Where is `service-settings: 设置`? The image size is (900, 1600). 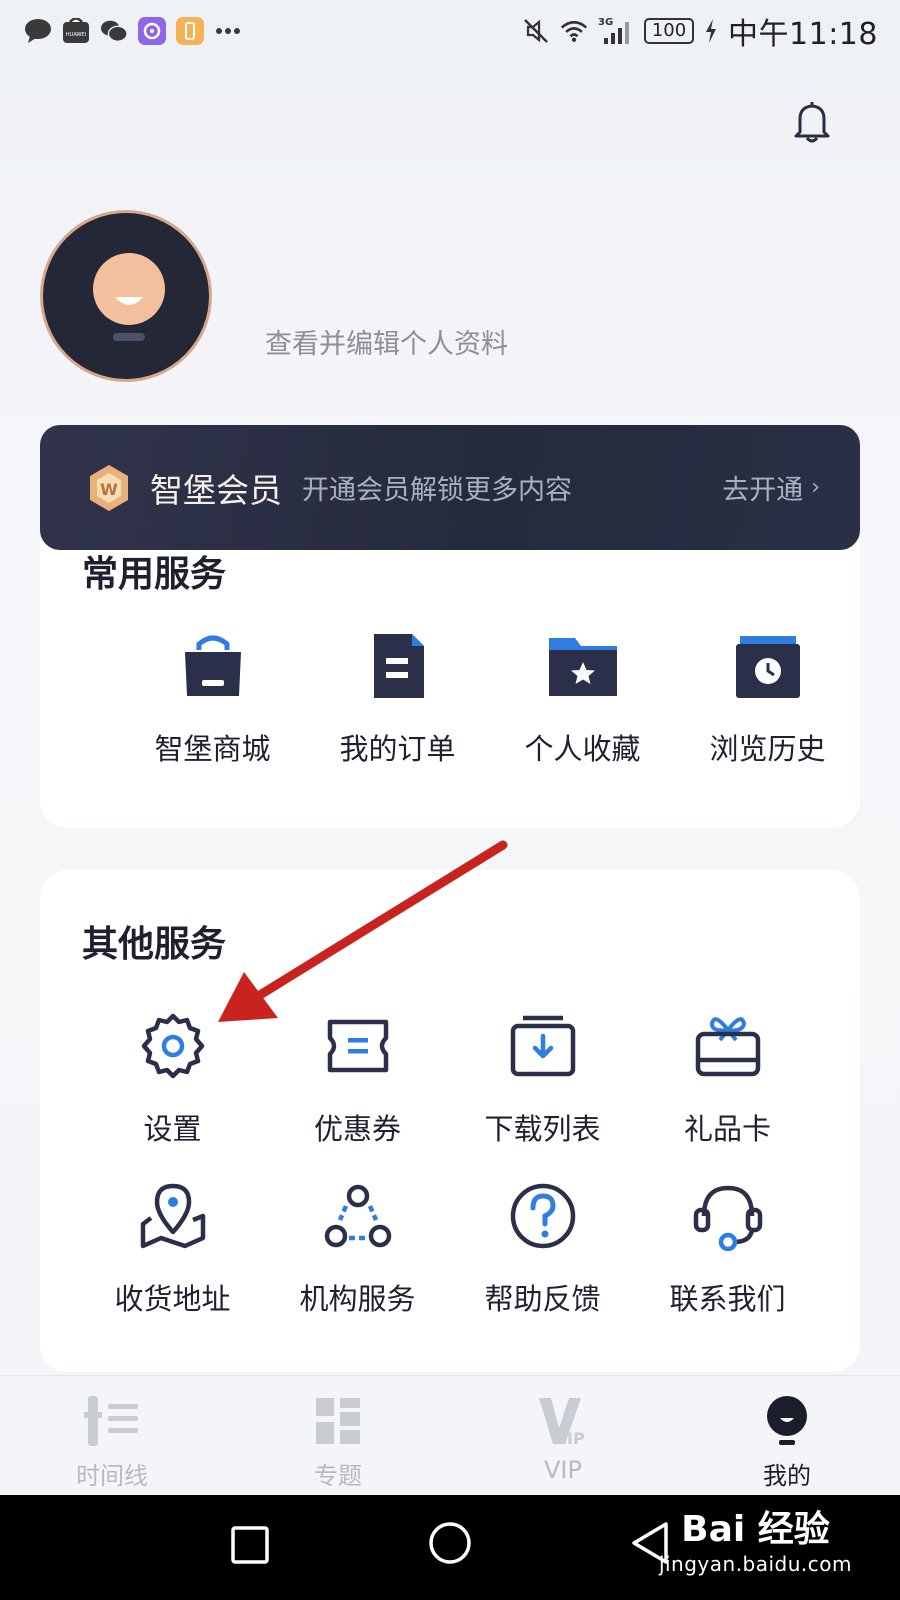 service-settings: 设置 is located at coordinates (172, 1085).